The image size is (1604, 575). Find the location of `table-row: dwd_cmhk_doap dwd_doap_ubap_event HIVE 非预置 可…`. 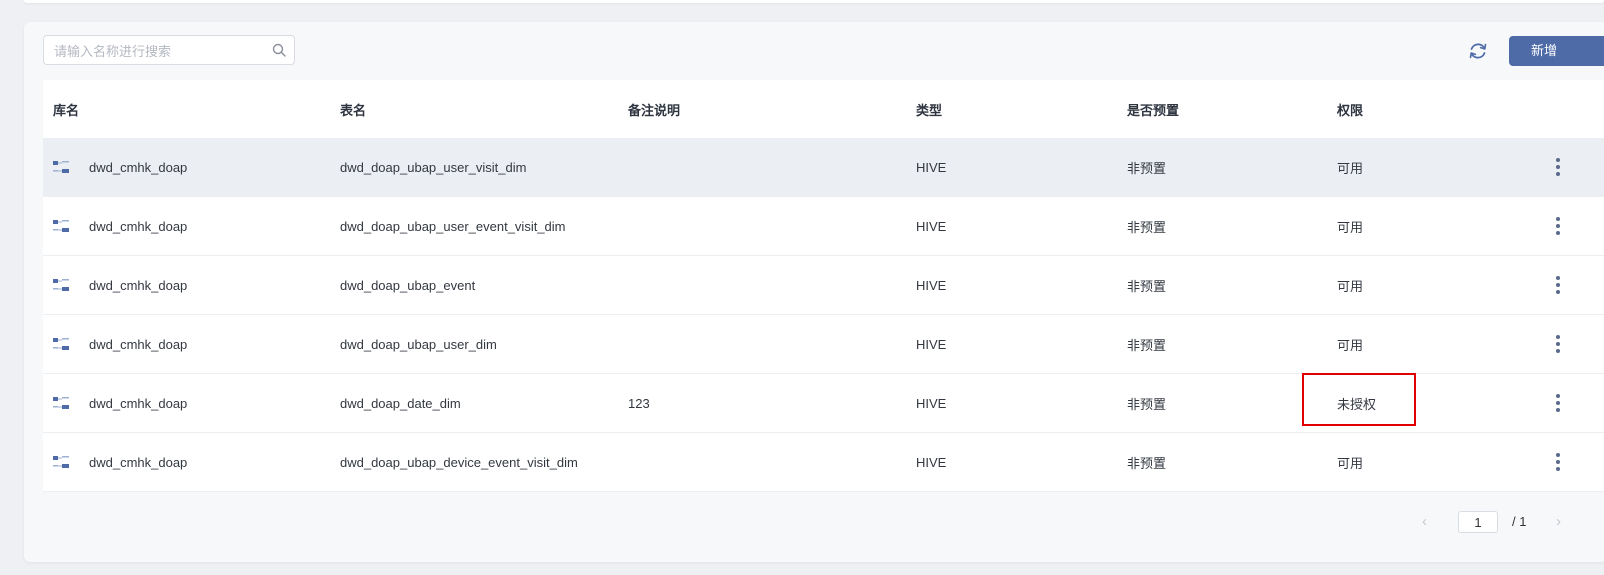

table-row: dwd_cmhk_doap dwd_doap_ubap_event HIVE 非预置 可… is located at coordinates (823, 285).